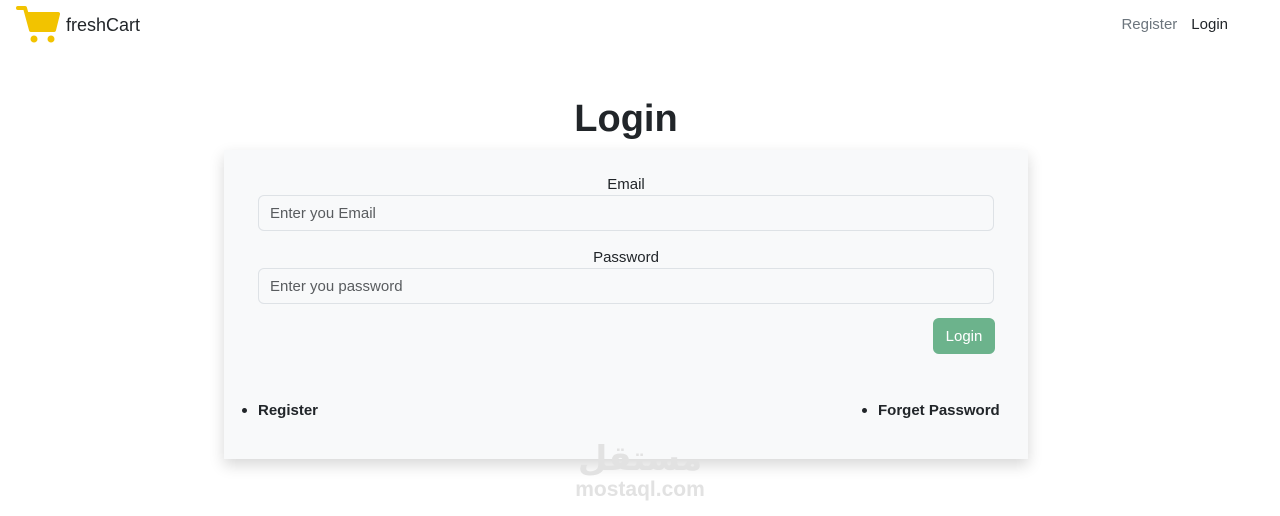 This screenshot has height=516, width=1280. Describe the element at coordinates (288, 410) in the screenshot. I see `register-link-label: Register` at that location.